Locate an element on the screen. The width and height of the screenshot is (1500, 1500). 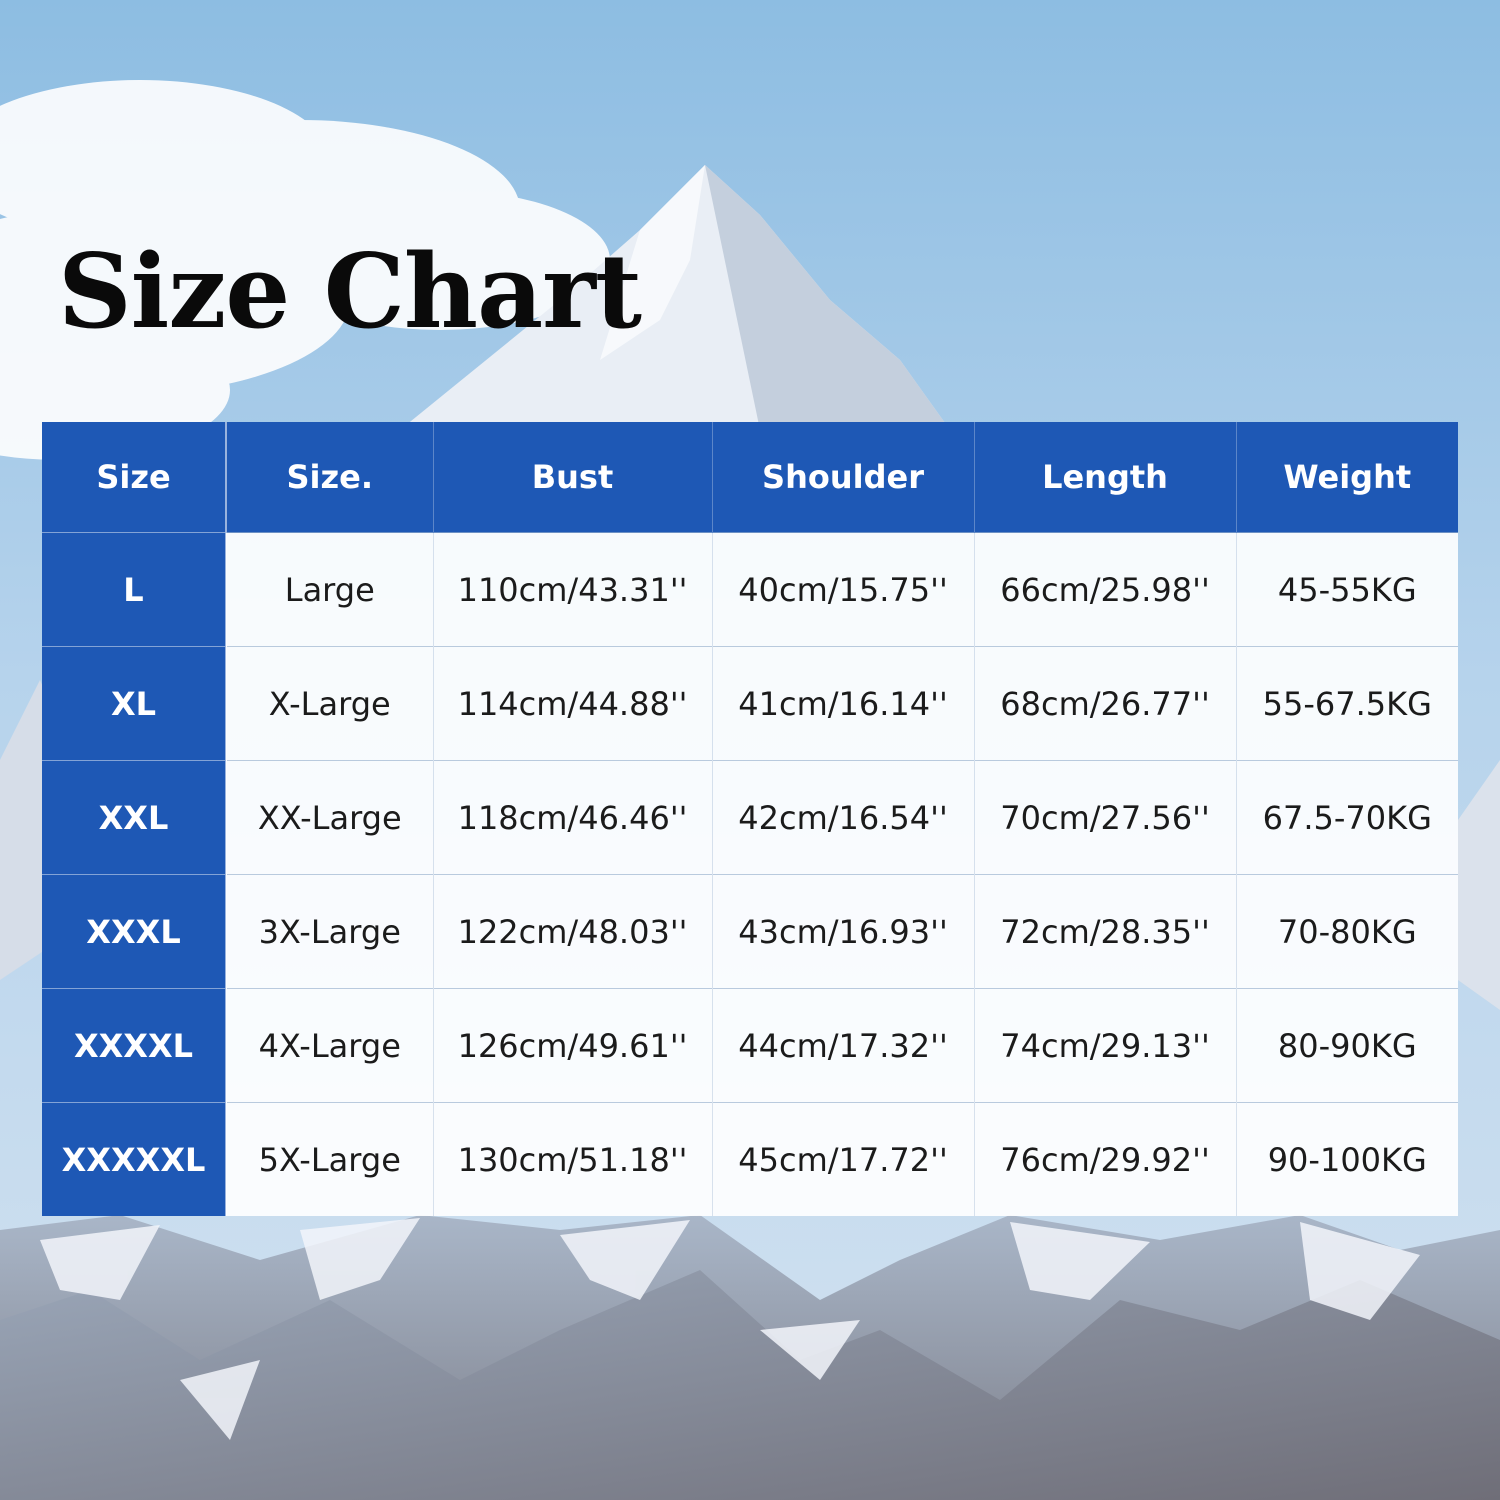
table-header-row: Size Size. Bust Shoulder Length Weight is located at coordinates (750, 477).